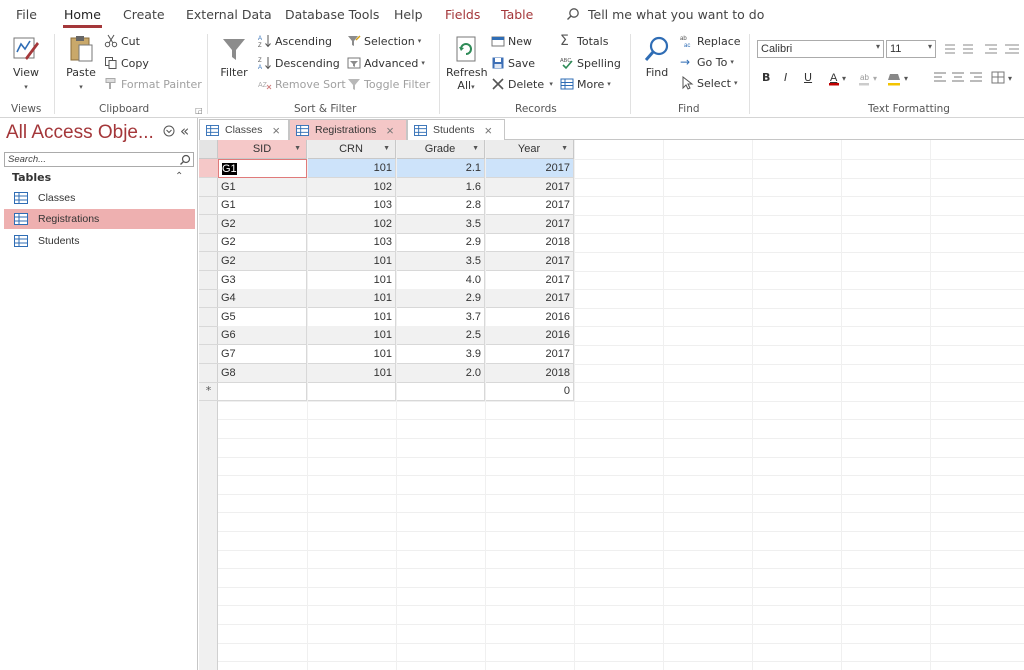 The height and width of the screenshot is (670, 1024). I want to click on chevron-down-circle-icon, so click(169, 132).